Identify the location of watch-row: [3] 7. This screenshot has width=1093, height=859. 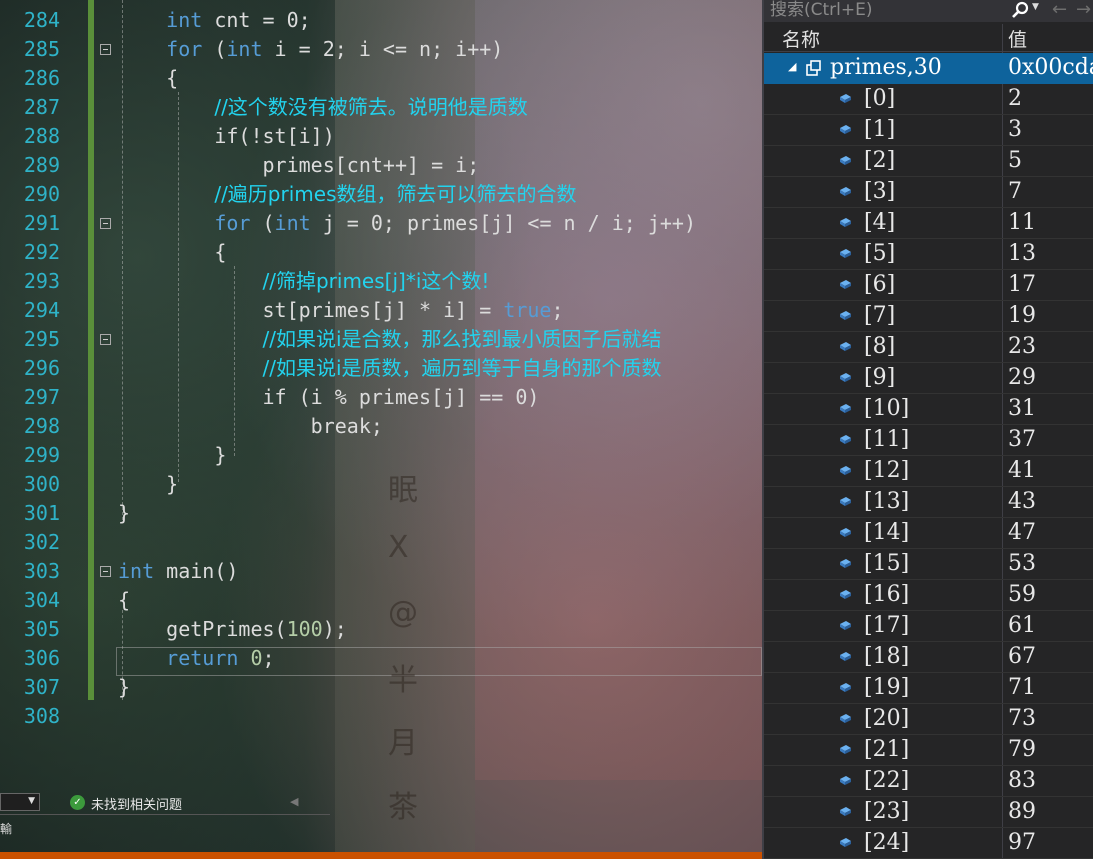
(928, 192).